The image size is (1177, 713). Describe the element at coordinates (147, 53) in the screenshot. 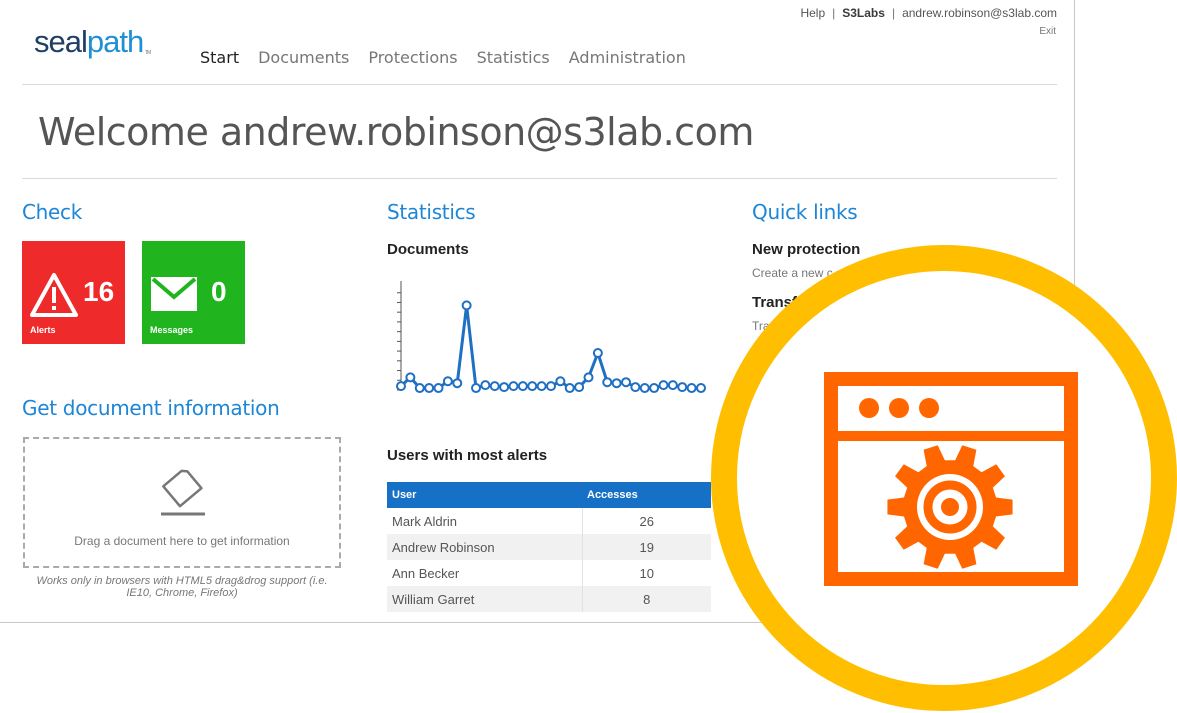

I see `logo-tm: TM` at that location.